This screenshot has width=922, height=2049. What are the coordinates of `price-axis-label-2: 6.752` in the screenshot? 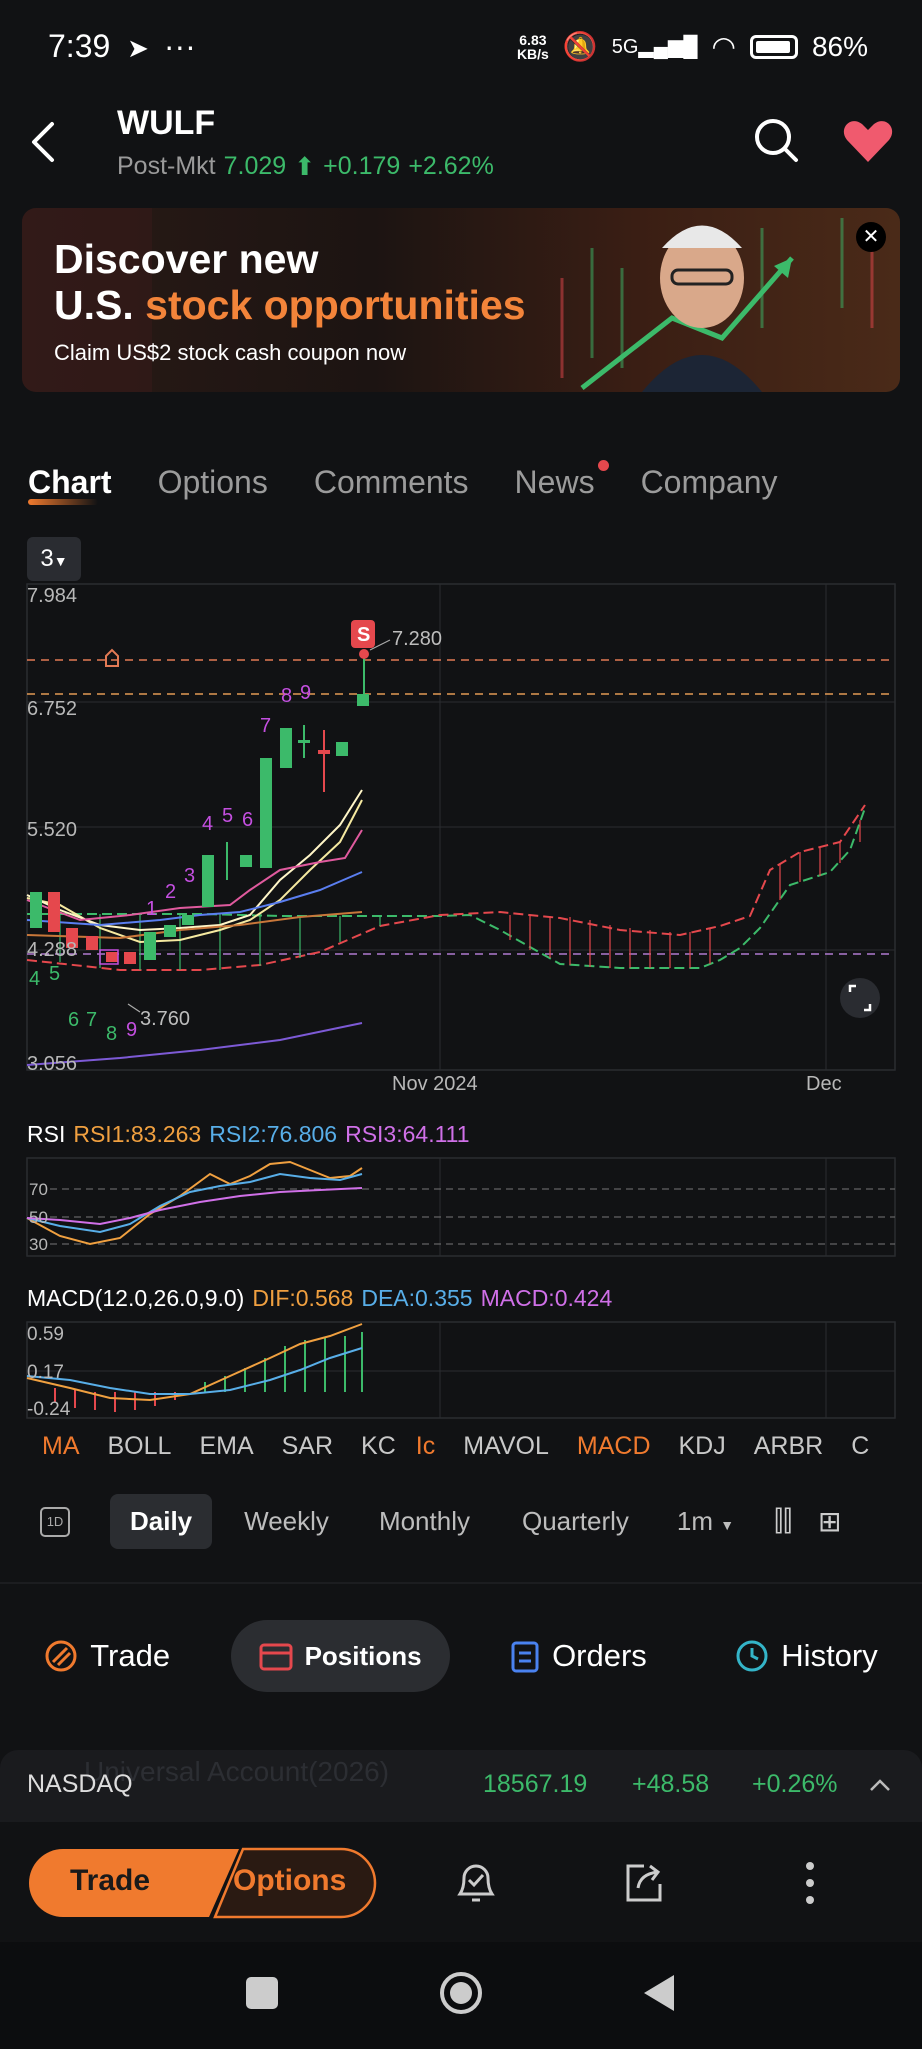 It's located at (52, 709).